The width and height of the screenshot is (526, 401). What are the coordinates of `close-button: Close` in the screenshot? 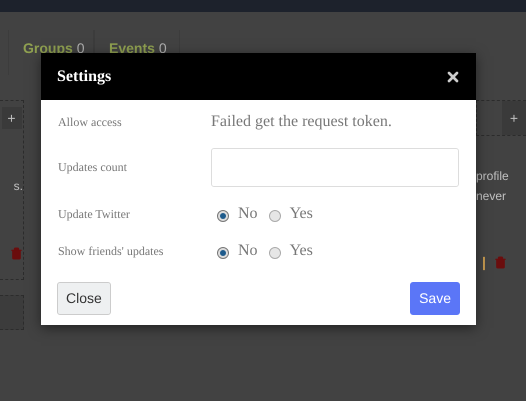 It's located at (84, 298).